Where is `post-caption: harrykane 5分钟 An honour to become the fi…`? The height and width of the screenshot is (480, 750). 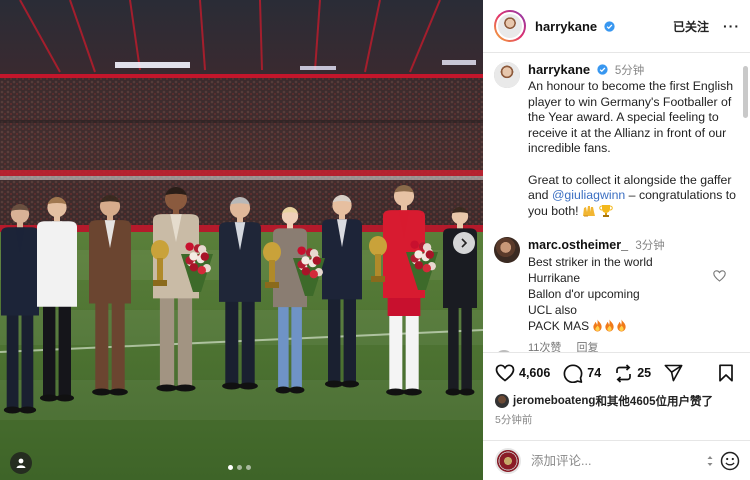
post-caption: harrykane 5分钟 An honour to become the fi… is located at coordinates (616, 136).